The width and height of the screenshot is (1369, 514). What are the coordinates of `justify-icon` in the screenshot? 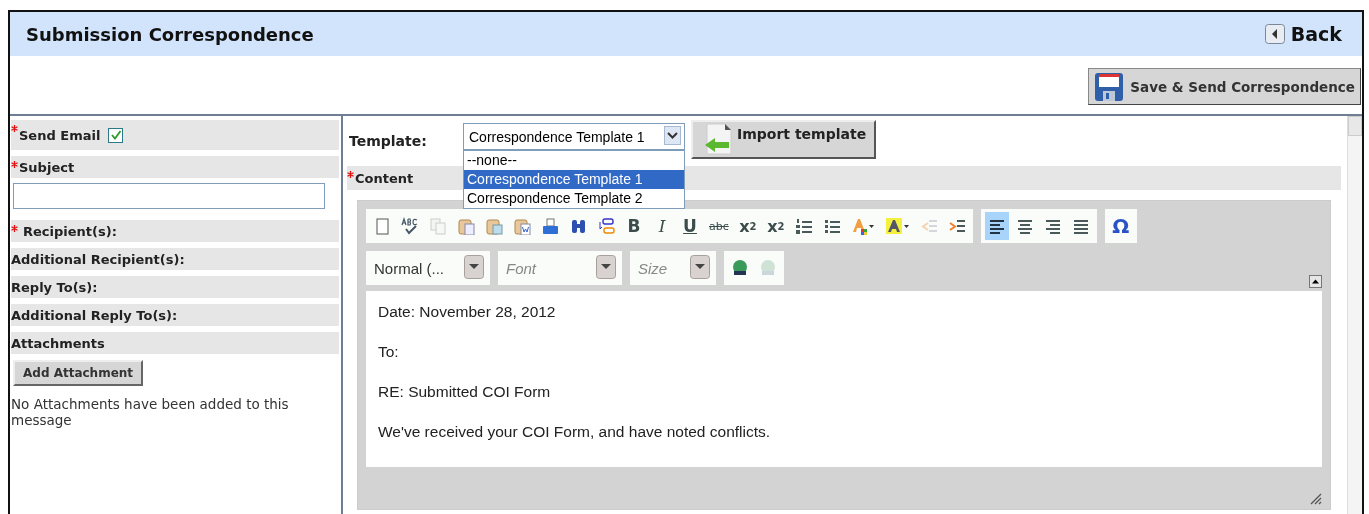 It's located at (1080, 226).